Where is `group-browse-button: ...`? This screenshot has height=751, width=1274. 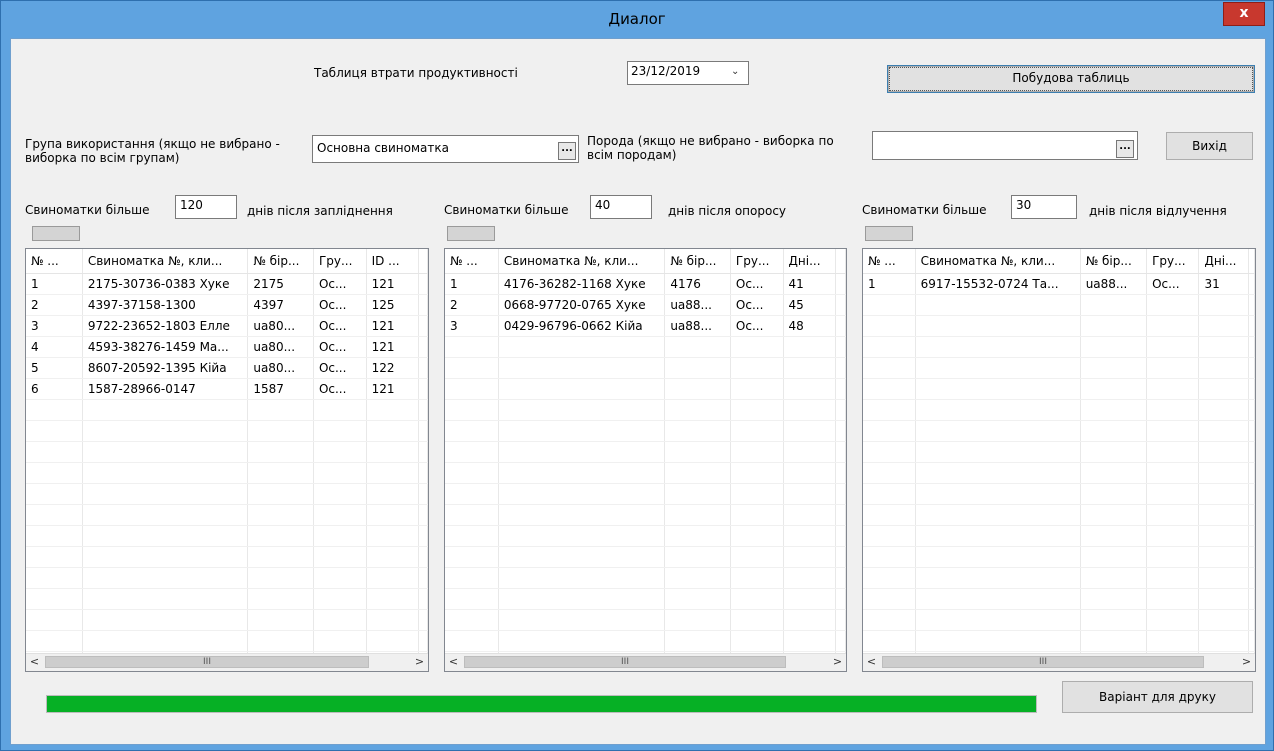
group-browse-button: ... is located at coordinates (567, 151).